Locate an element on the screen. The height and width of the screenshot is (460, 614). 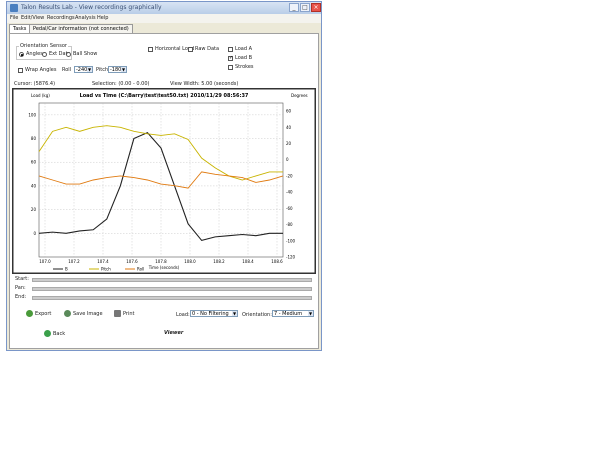
x-tick-label: 107.0 is located at coordinates (45, 261).